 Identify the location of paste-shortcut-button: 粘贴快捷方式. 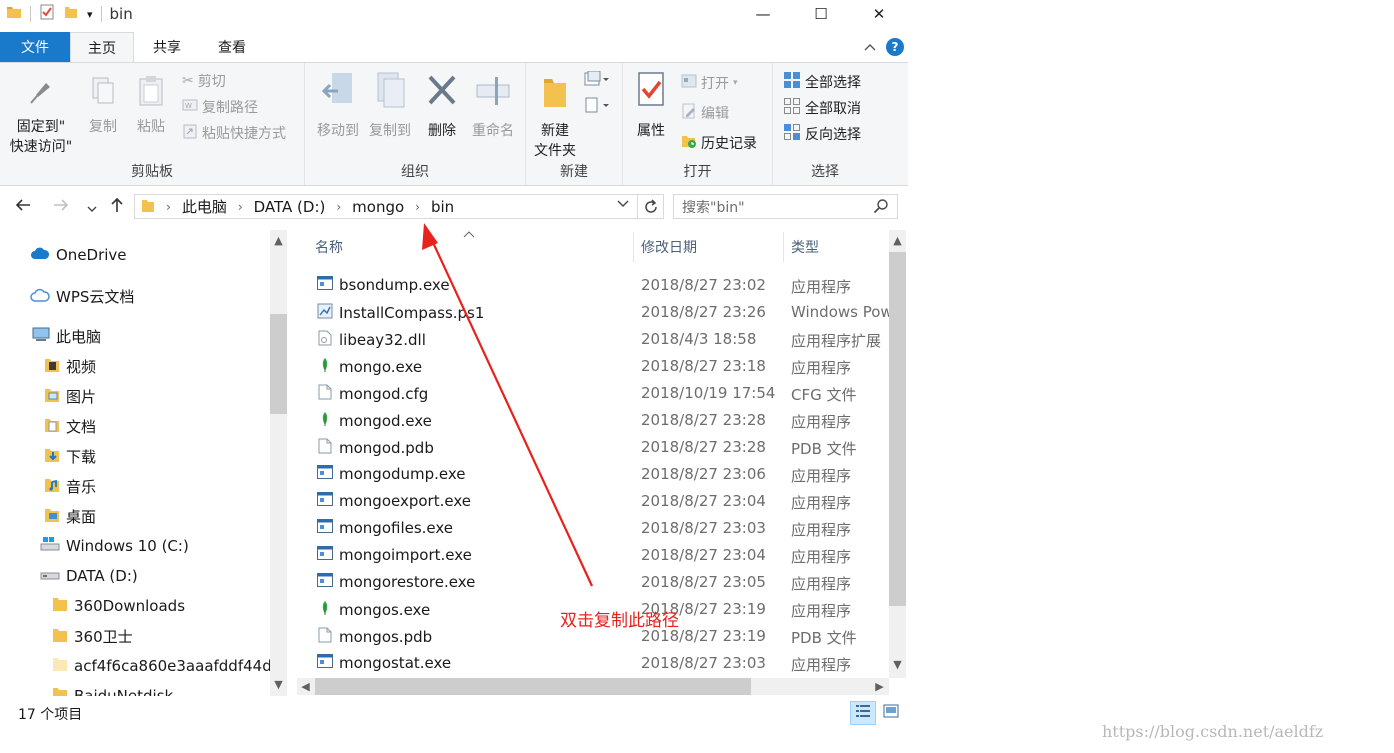
(234, 133).